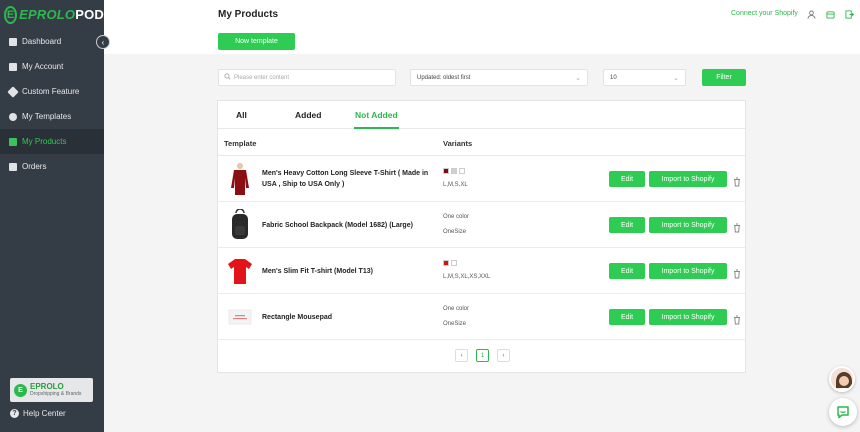 This screenshot has width=860, height=432. I want to click on sidebar-item-label: My Account, so click(43, 66).